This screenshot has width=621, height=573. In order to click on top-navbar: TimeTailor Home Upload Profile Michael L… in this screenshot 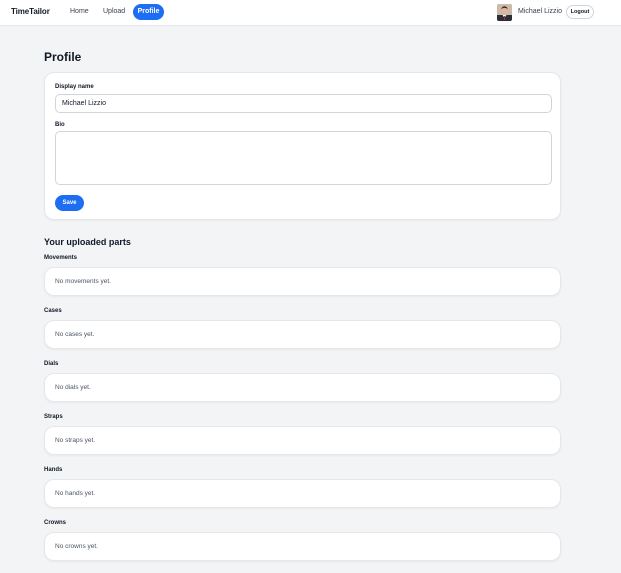, I will do `click(310, 13)`.